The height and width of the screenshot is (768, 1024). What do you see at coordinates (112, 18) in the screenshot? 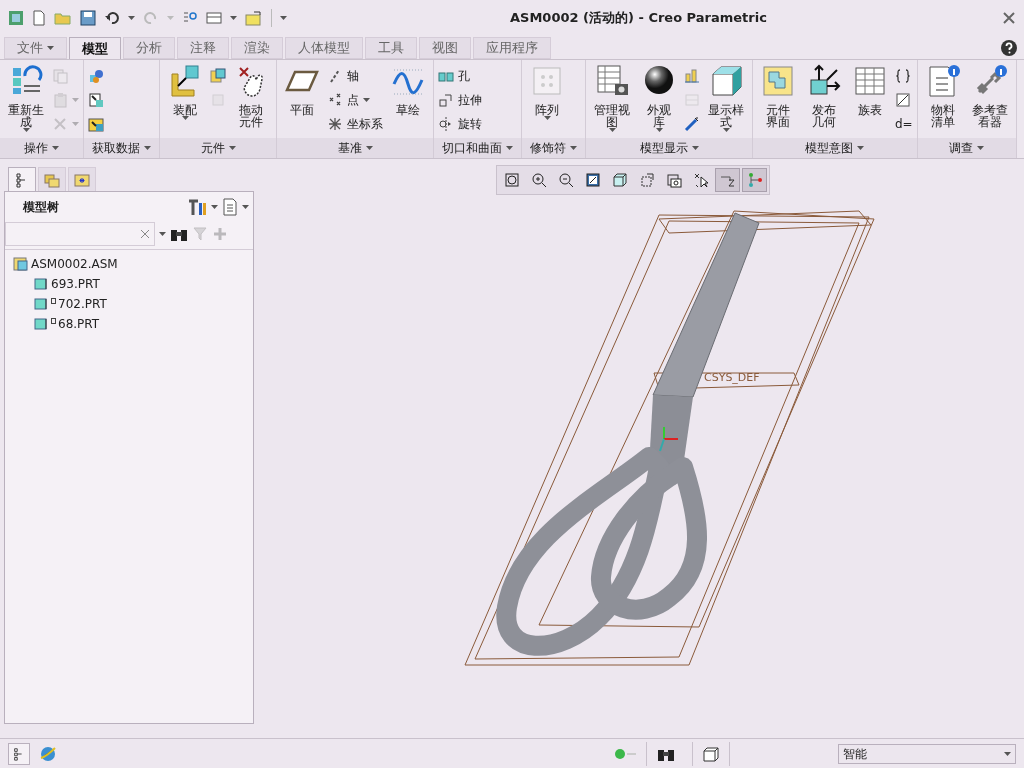
I see `undo-icon` at bounding box center [112, 18].